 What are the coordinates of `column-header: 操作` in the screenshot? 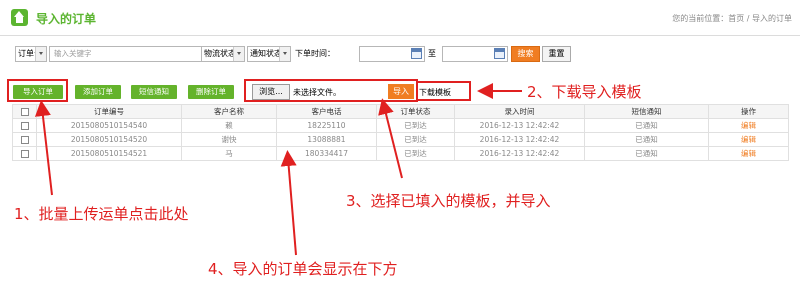 It's located at (748, 111).